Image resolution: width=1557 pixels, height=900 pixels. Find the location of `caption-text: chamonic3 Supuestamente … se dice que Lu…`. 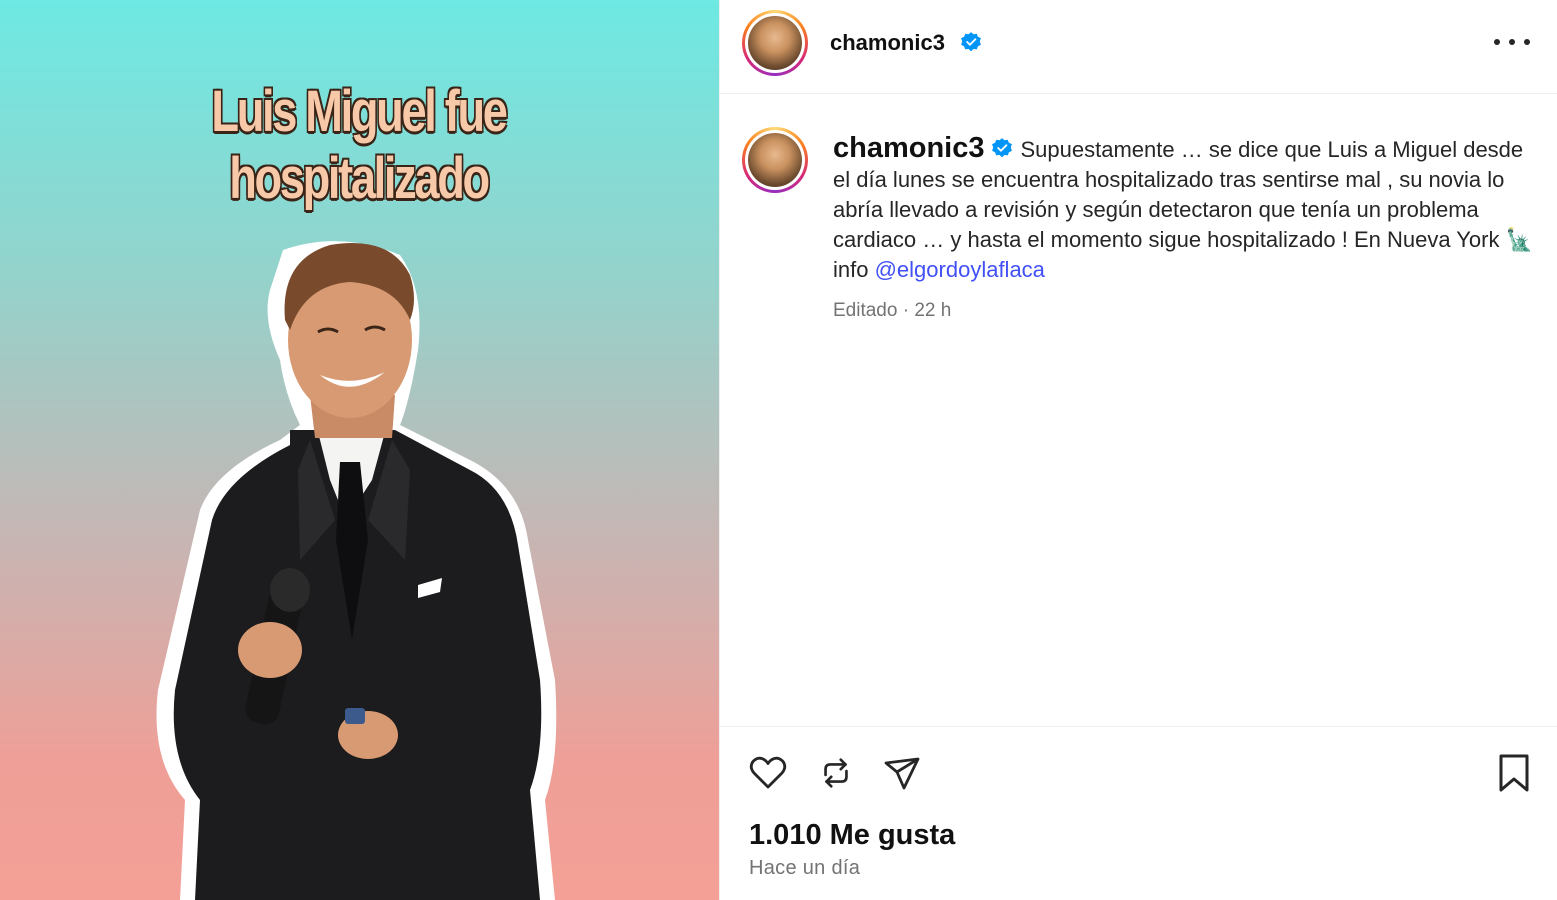

caption-text: chamonic3 Supuestamente … se dice que Lu… is located at coordinates (1183, 209).